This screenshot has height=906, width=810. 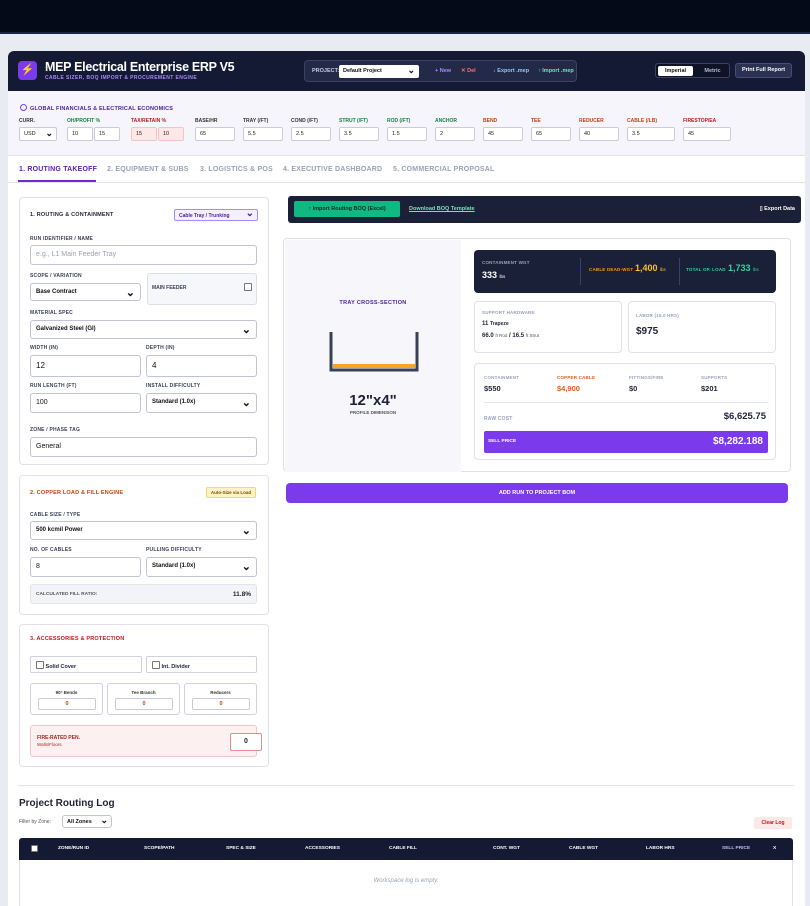 I want to click on select-all-checkbox, so click(x=34, y=848).